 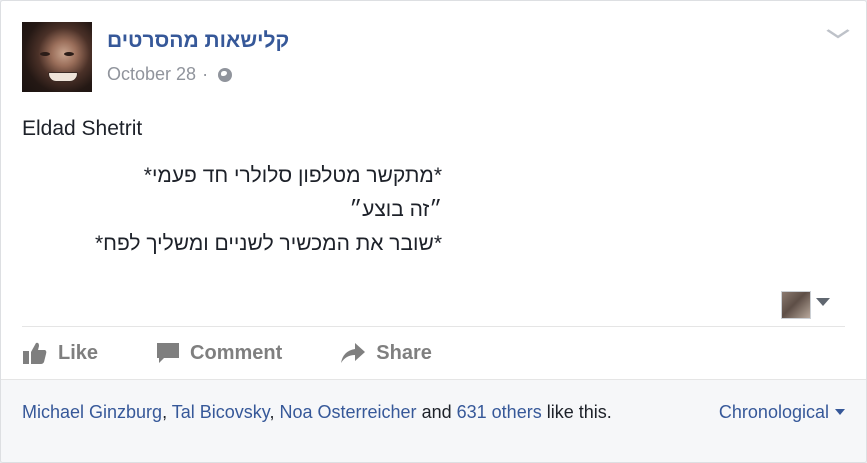 I want to click on like-button: Like, so click(x=60, y=353).